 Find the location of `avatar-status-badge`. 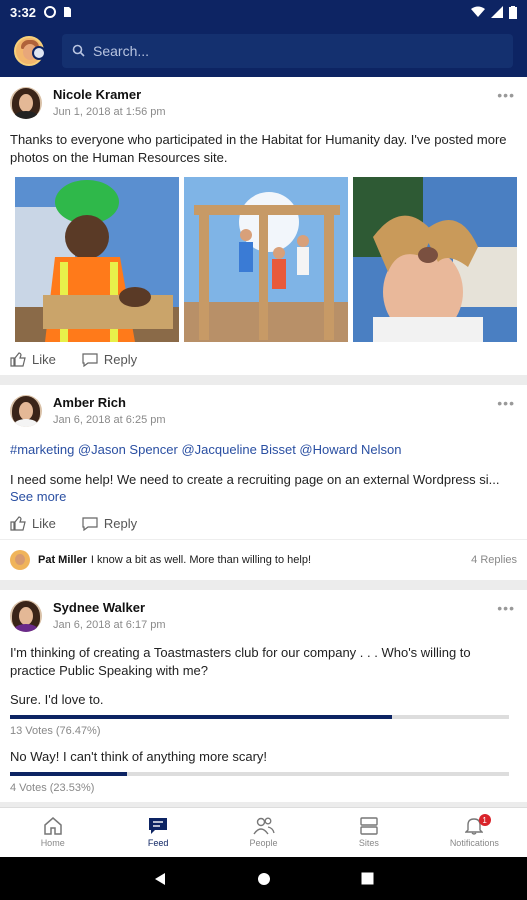

avatar-status-badge is located at coordinates (39, 53).